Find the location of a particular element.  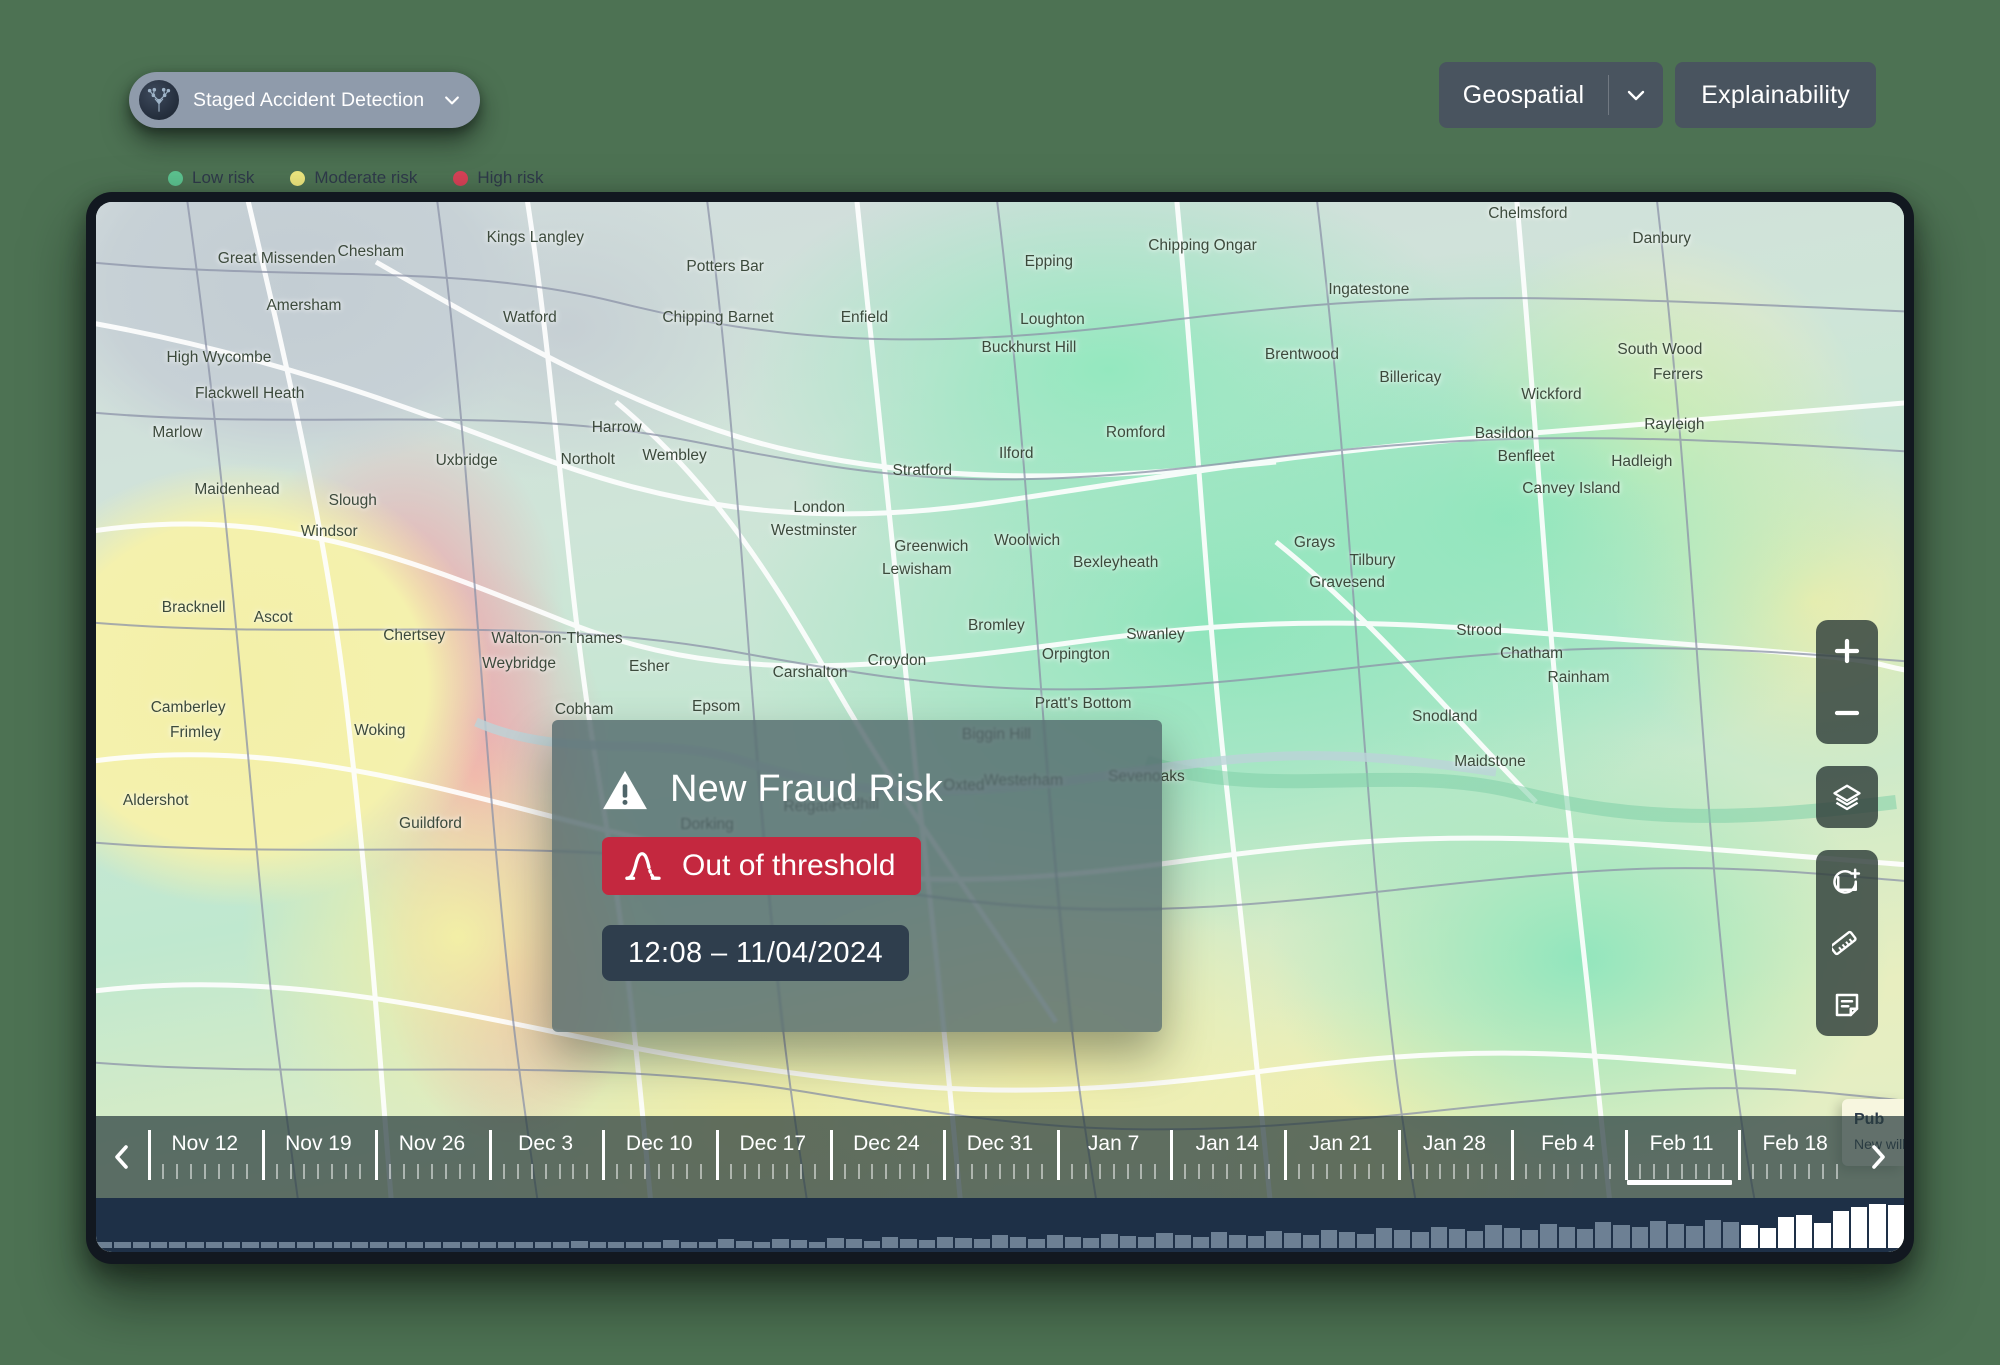

draw-area-button is located at coordinates (1847, 881).